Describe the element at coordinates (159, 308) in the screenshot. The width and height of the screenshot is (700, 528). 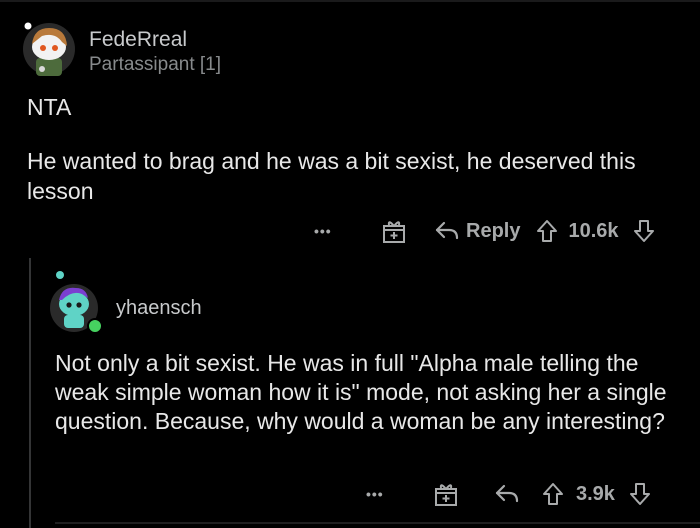
I see `username: yhaensch` at that location.